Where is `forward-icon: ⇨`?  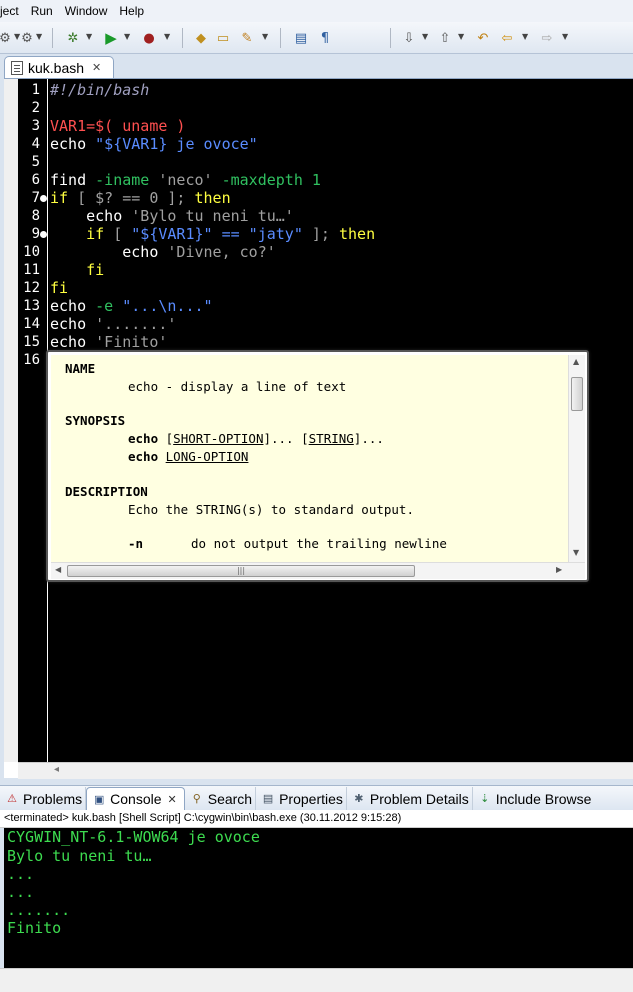
forward-icon: ⇨ is located at coordinates (547, 38).